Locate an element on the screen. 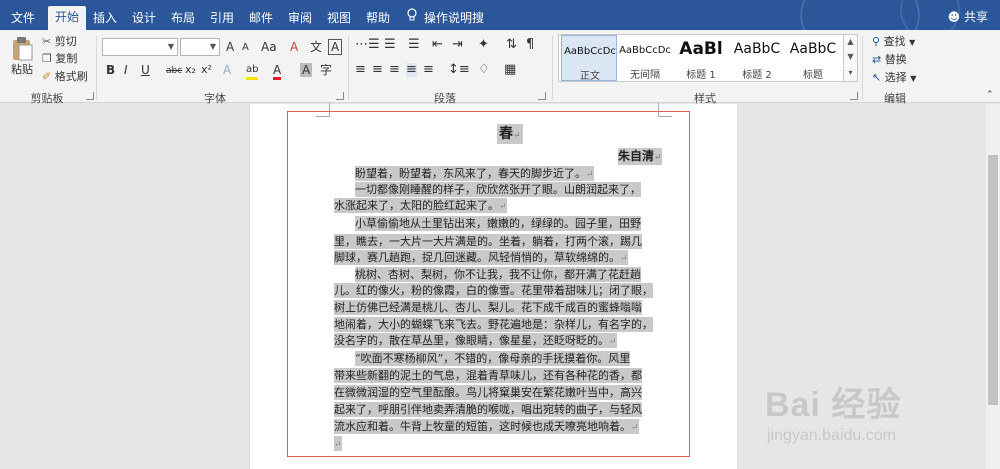  line-spacing-icon: ↕≡ is located at coordinates (459, 70).